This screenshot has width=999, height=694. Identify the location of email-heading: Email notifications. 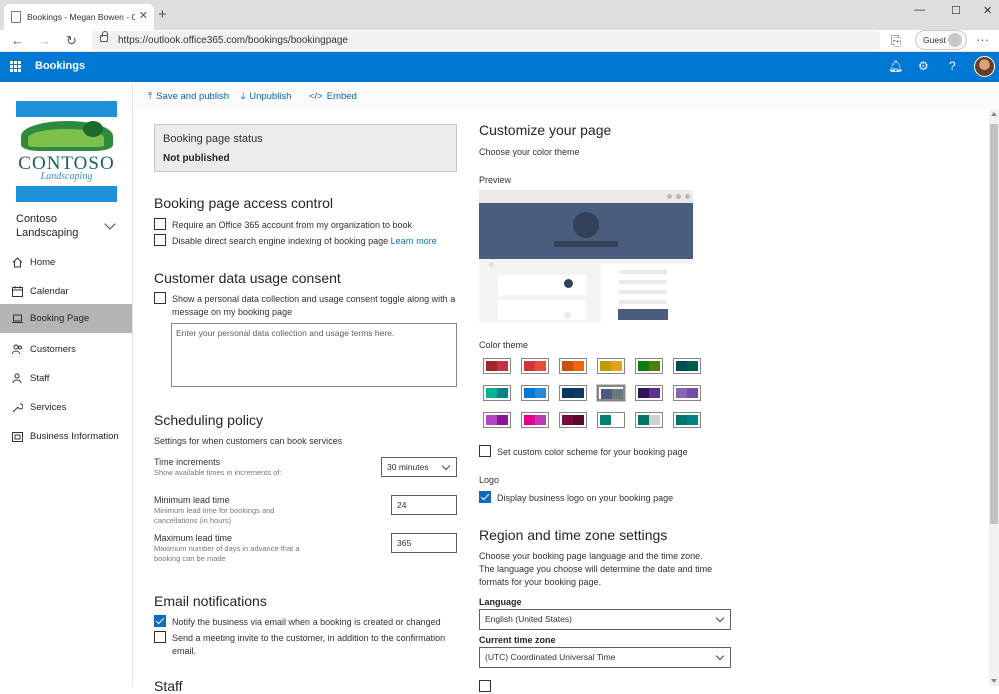
(210, 601).